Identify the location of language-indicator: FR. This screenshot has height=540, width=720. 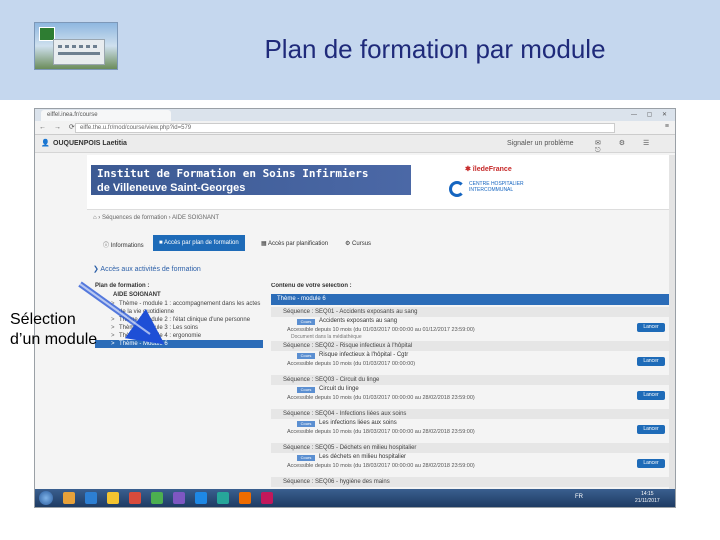
(579, 497).